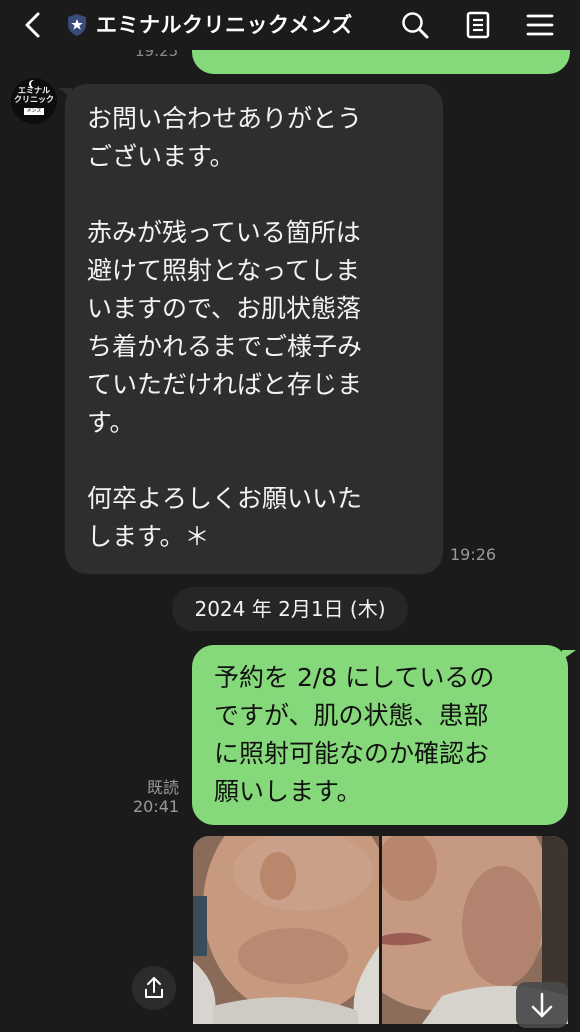  I want to click on scroll-to-bottom-button, so click(542, 1005).